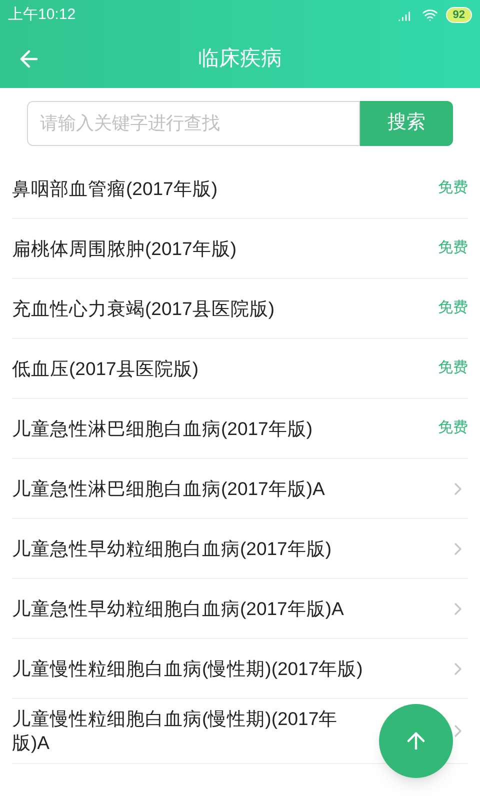 The height and width of the screenshot is (800, 480). Describe the element at coordinates (42, 14) in the screenshot. I see `status-time: 上午10:12` at that location.